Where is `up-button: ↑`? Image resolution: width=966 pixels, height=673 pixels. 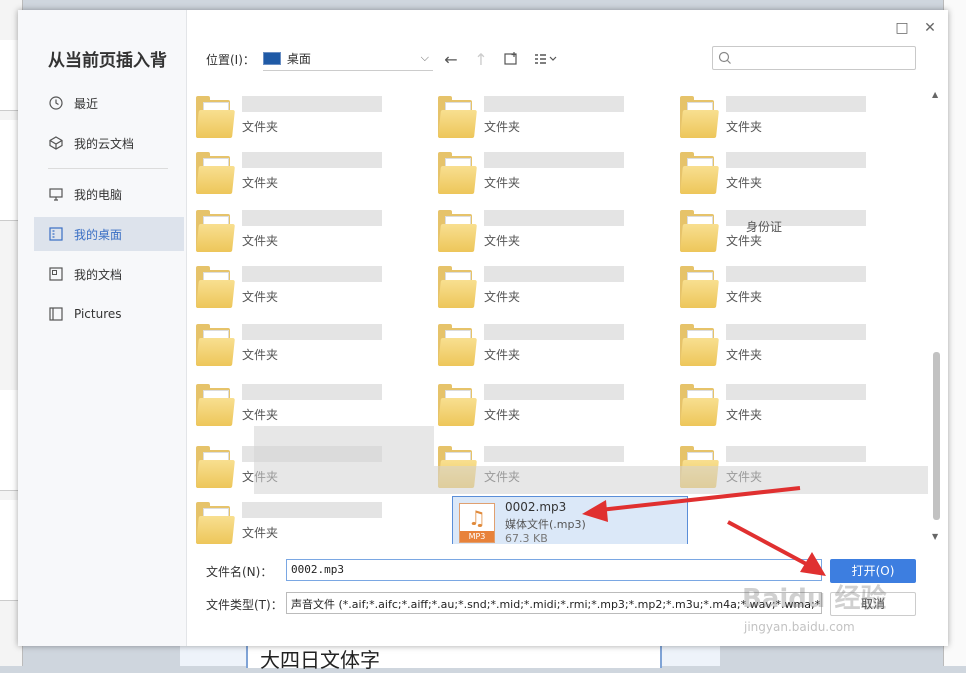
up-button: ↑ is located at coordinates (481, 59).